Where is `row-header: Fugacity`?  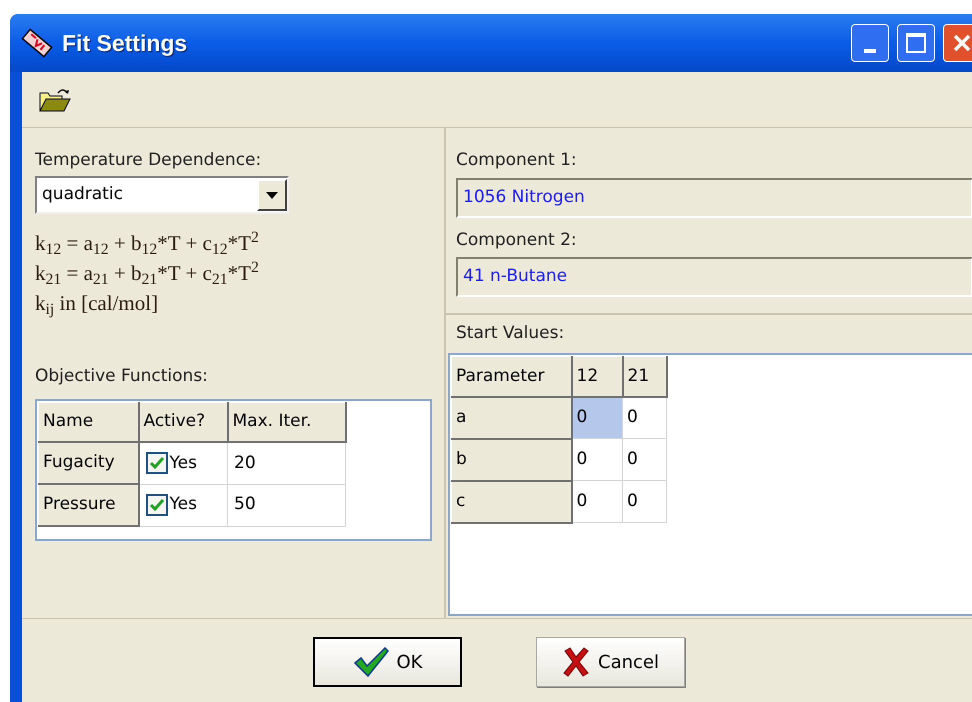 row-header: Fugacity is located at coordinates (88, 463).